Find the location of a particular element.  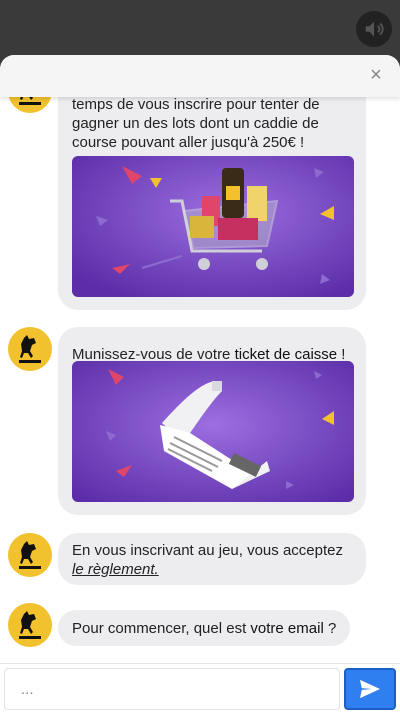

message-composer is located at coordinates (200, 687).